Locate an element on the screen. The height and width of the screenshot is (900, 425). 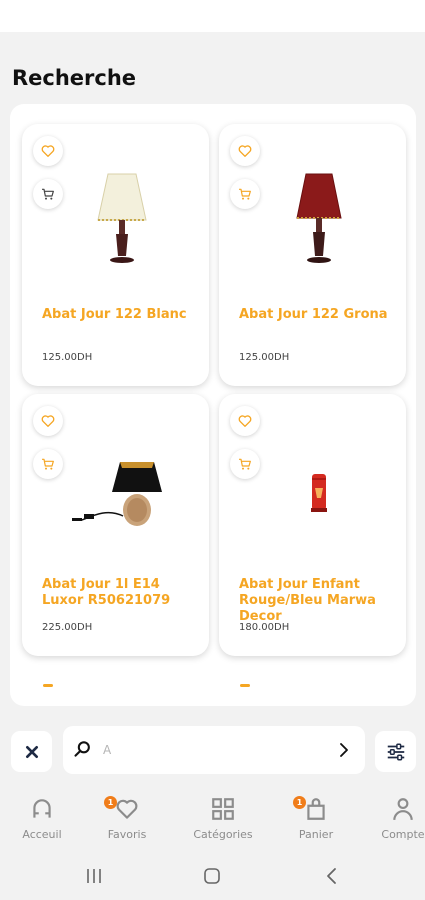
bag-icon is located at coordinates (316, 809).